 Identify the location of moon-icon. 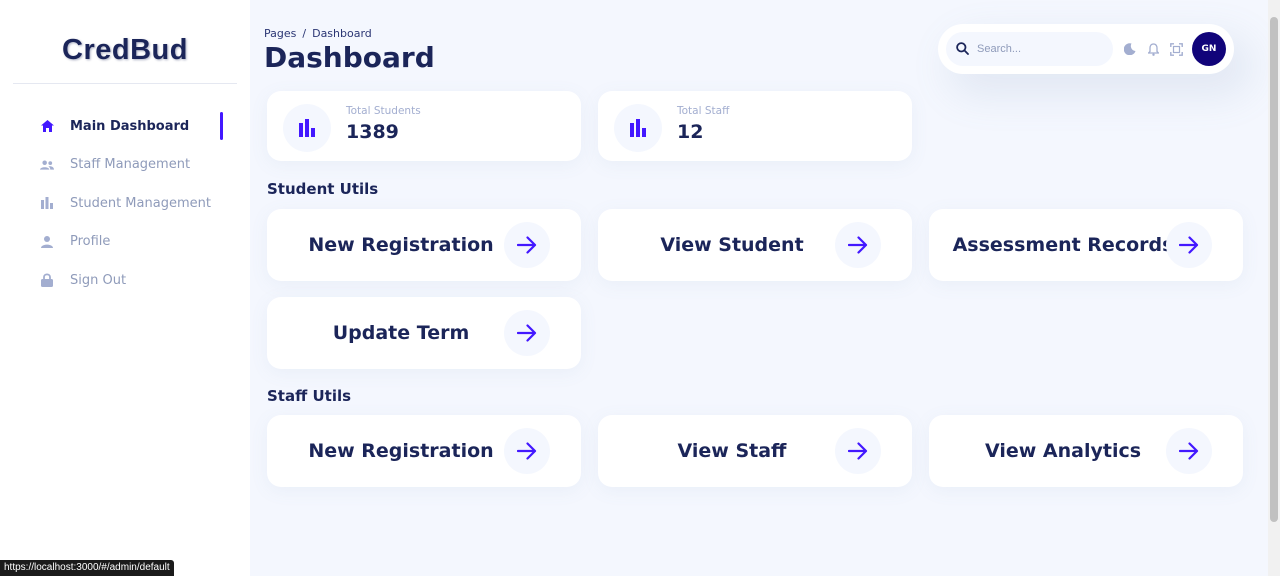
(1130, 49).